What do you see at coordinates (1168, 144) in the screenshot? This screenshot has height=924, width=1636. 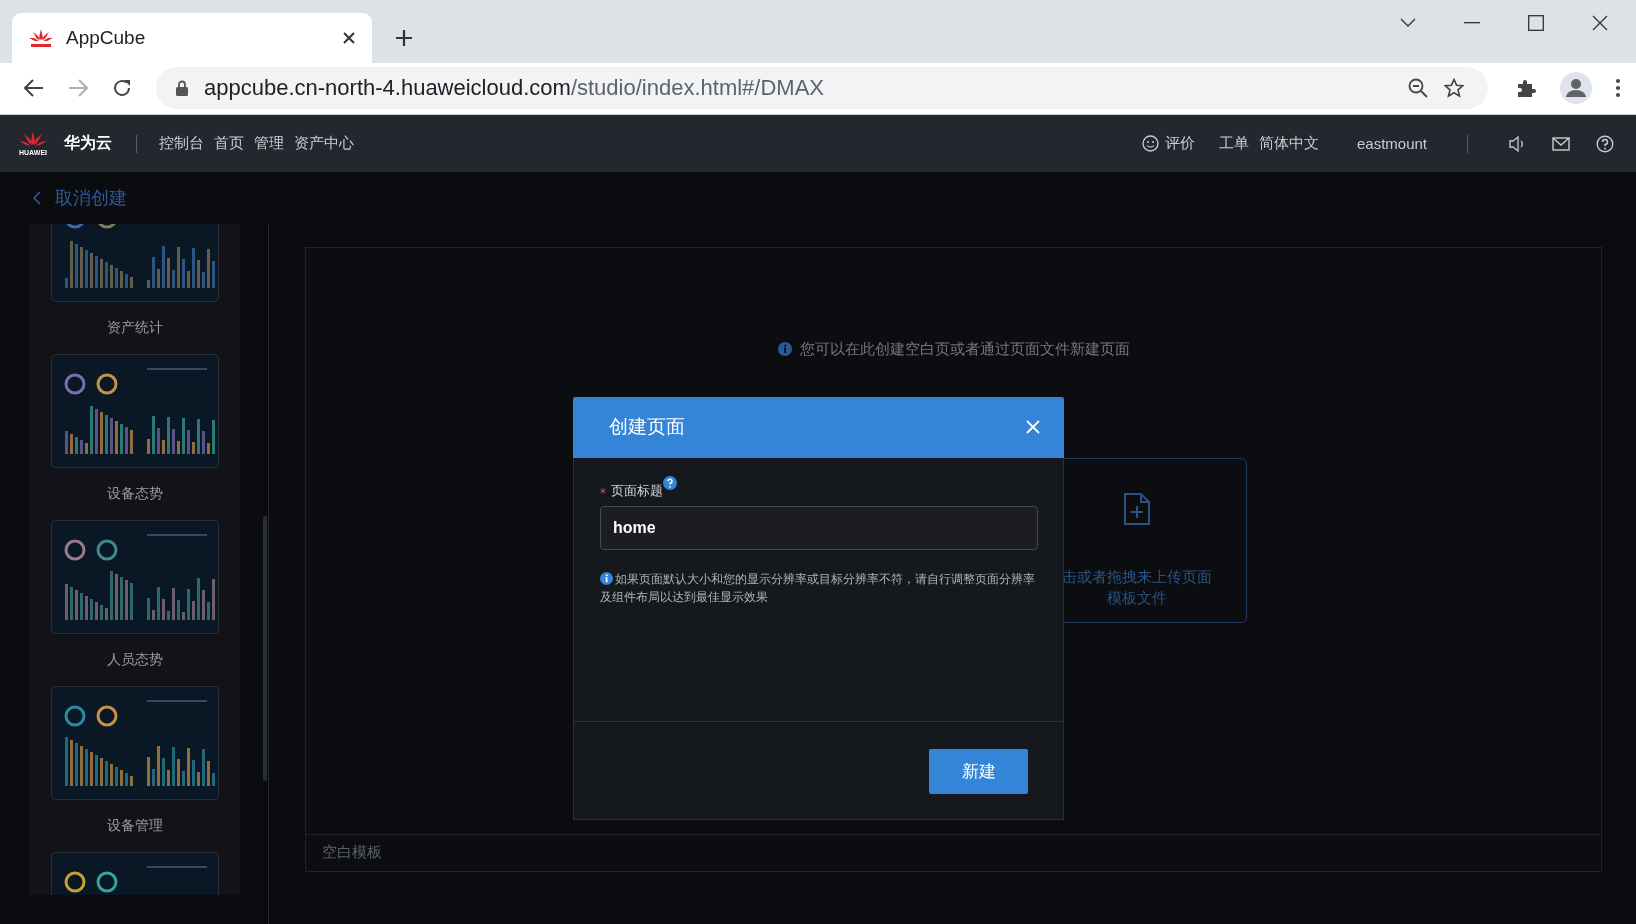 I see `feedback-link: 评价` at bounding box center [1168, 144].